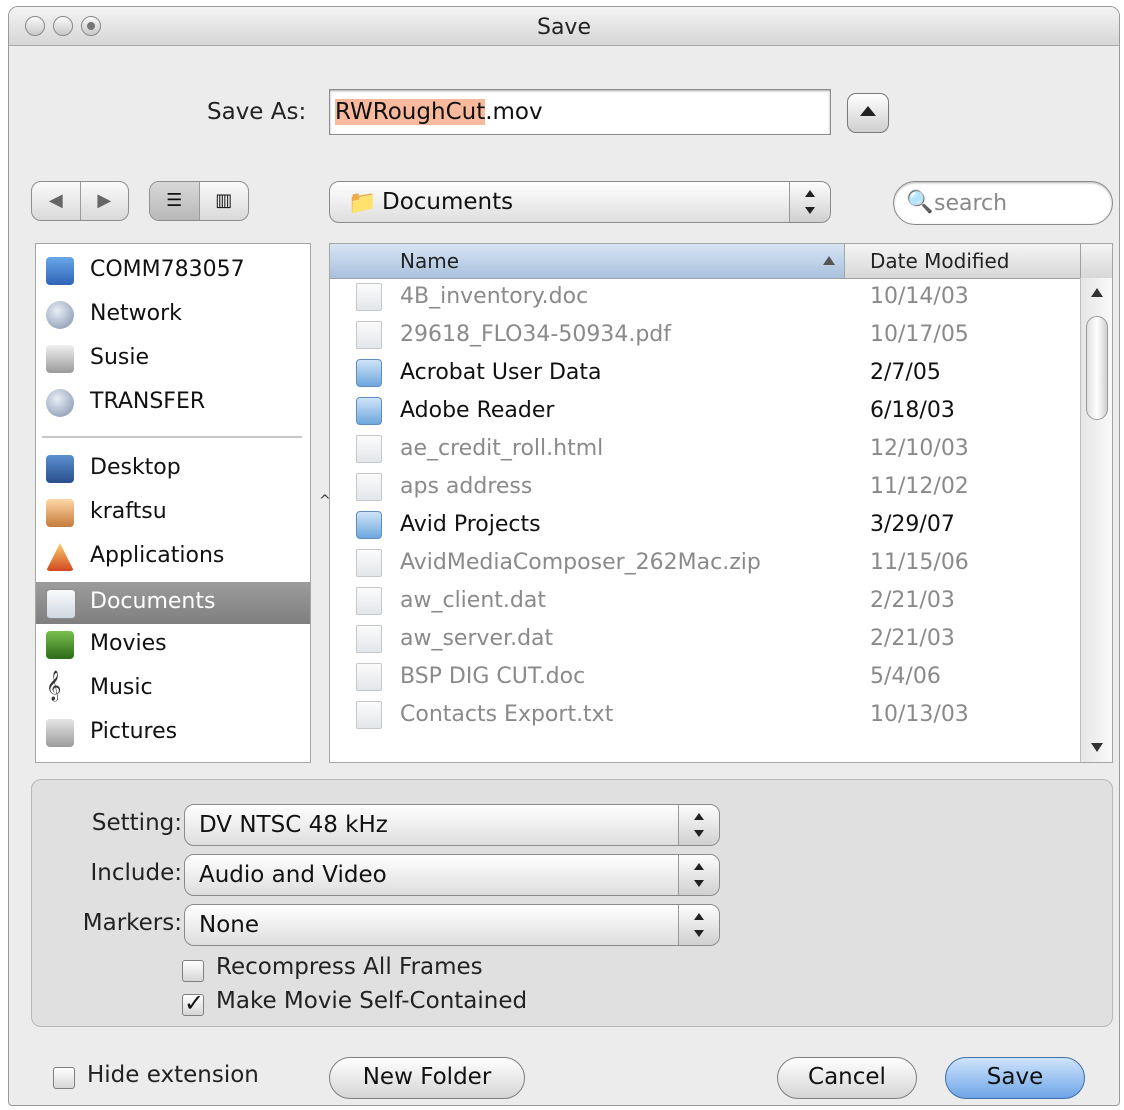  Describe the element at coordinates (704, 297) in the screenshot. I see `file-row: 4B_inventory.doc 10/14/03` at that location.